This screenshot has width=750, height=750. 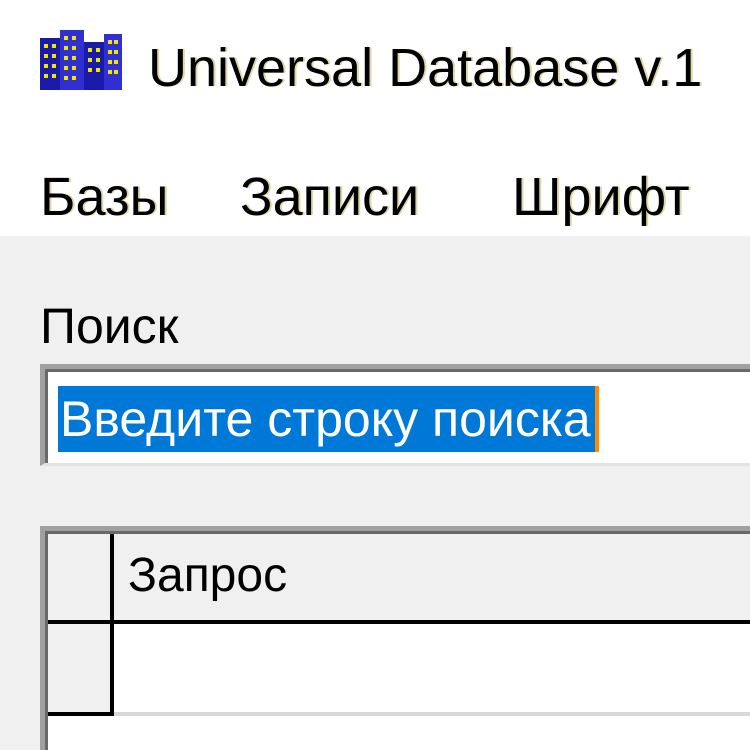 What do you see at coordinates (81, 670) in the screenshot?
I see `grid-row-indicator` at bounding box center [81, 670].